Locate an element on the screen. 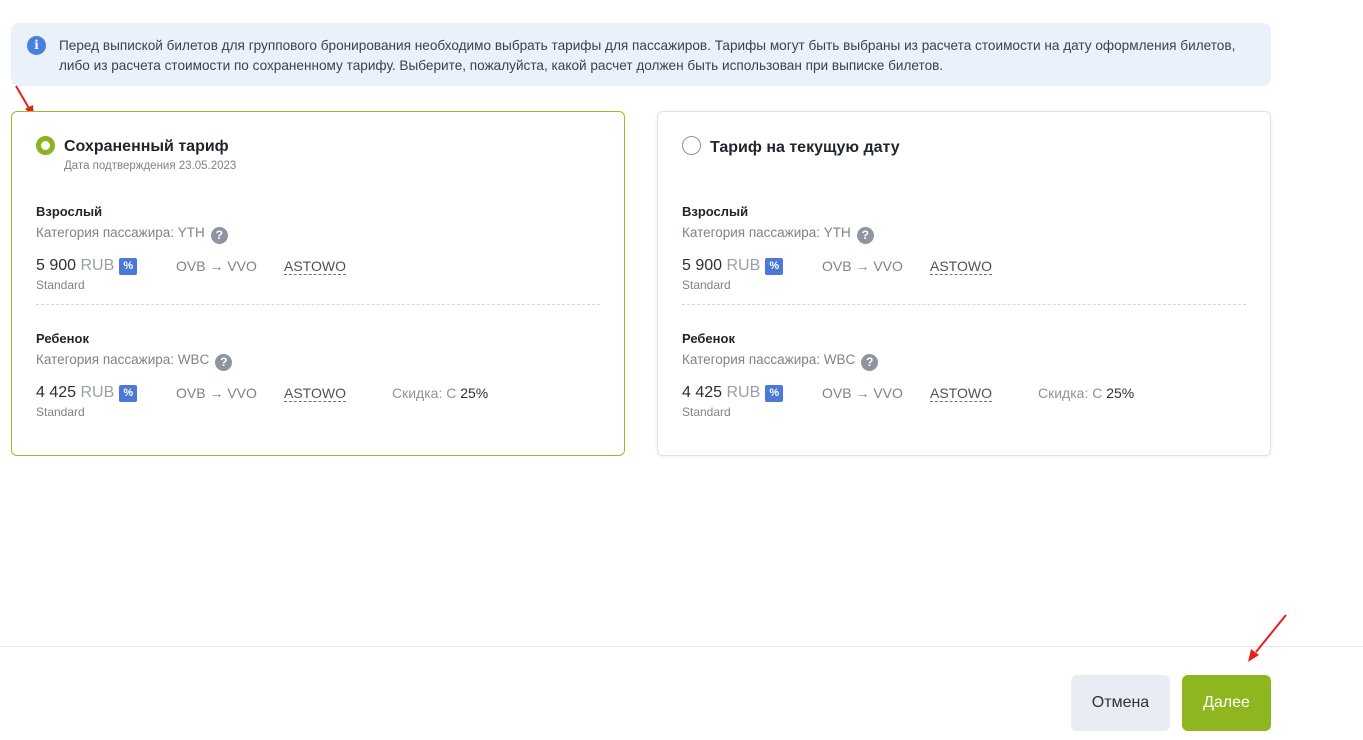  annotation-arrow-icon is located at coordinates (1267, 638).